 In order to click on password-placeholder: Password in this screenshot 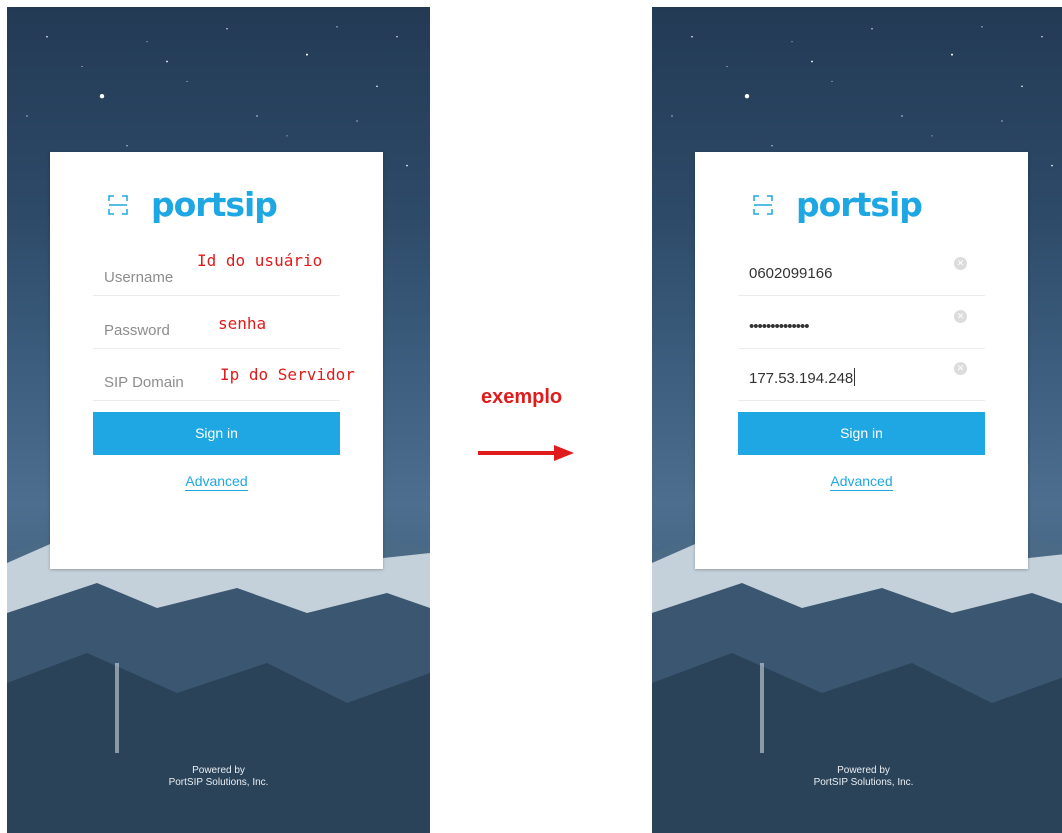, I will do `click(137, 330)`.